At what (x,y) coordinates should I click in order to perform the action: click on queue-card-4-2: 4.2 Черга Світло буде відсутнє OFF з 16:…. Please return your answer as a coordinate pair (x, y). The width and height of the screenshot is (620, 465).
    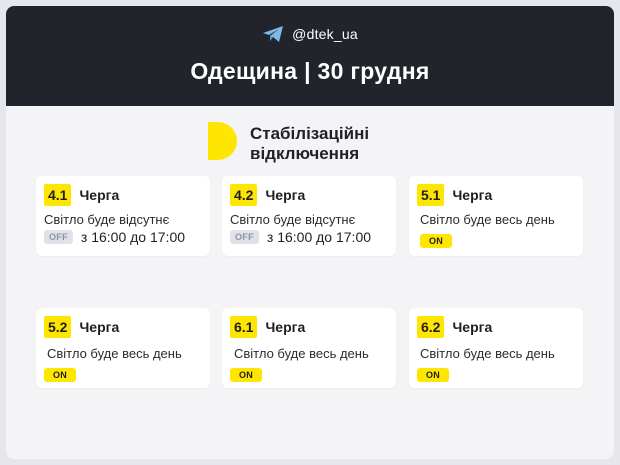
    Looking at the image, I should click on (309, 216).